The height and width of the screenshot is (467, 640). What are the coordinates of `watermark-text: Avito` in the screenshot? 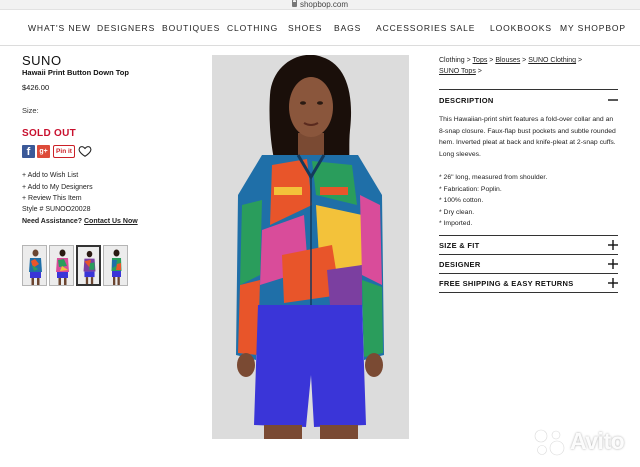 It's located at (597, 441).